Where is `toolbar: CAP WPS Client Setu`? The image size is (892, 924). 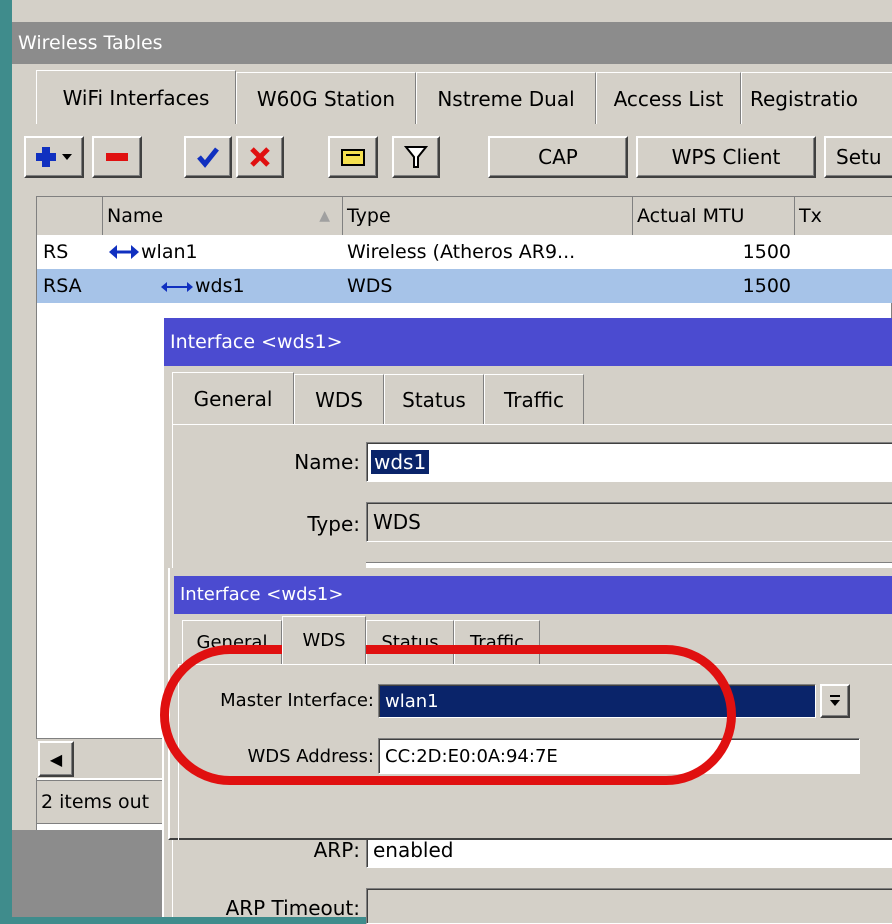
toolbar: CAP WPS Client Setu is located at coordinates (452, 159).